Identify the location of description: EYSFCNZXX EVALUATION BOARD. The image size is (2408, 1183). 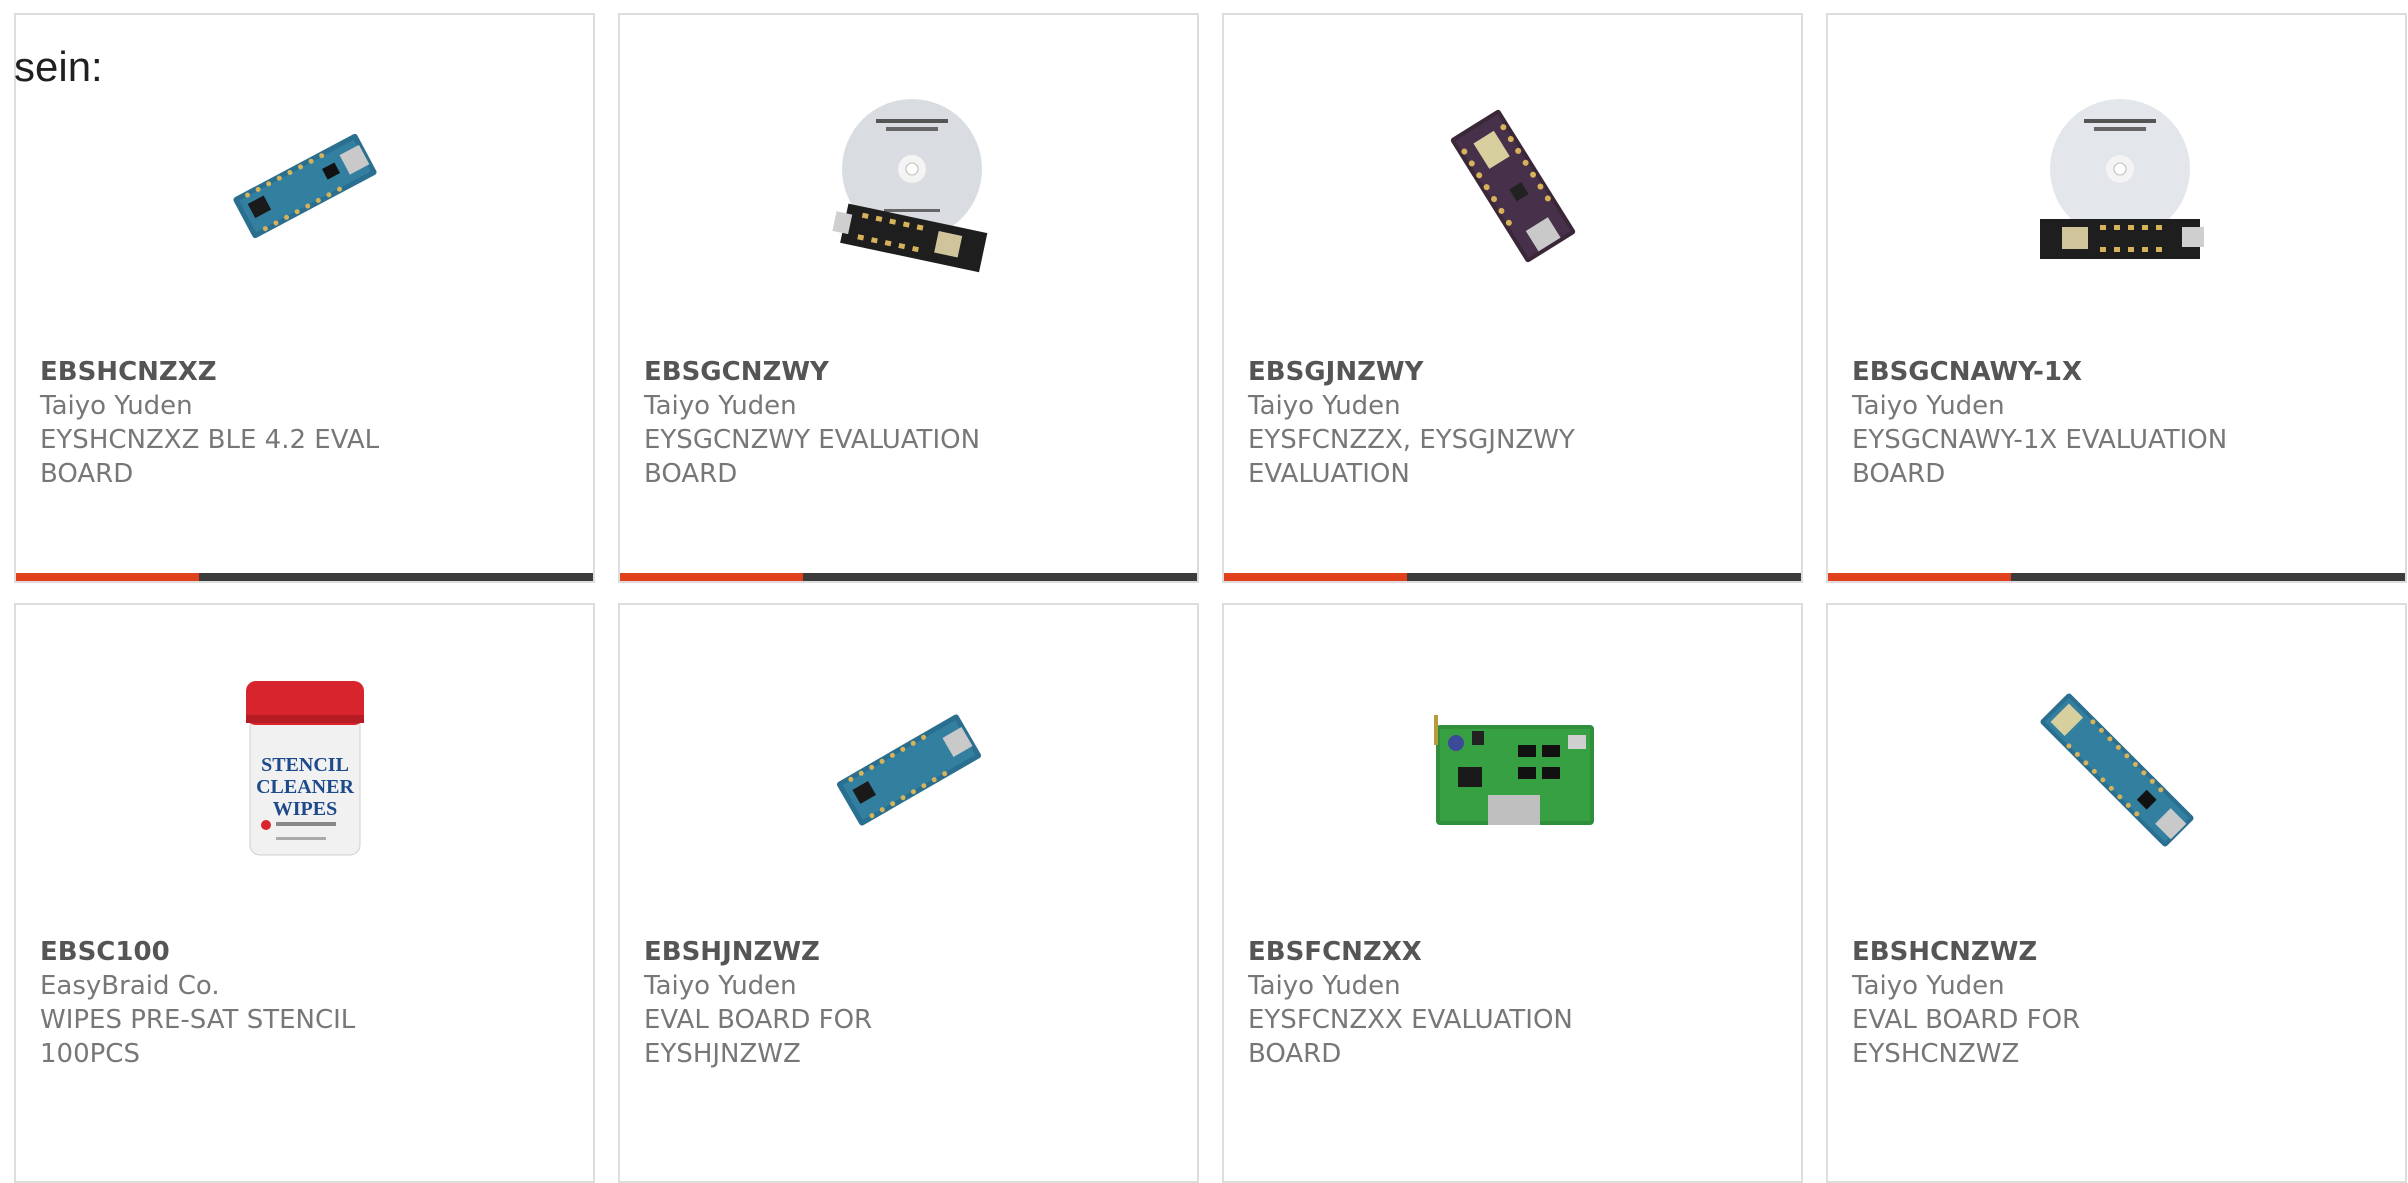
(1410, 1037).